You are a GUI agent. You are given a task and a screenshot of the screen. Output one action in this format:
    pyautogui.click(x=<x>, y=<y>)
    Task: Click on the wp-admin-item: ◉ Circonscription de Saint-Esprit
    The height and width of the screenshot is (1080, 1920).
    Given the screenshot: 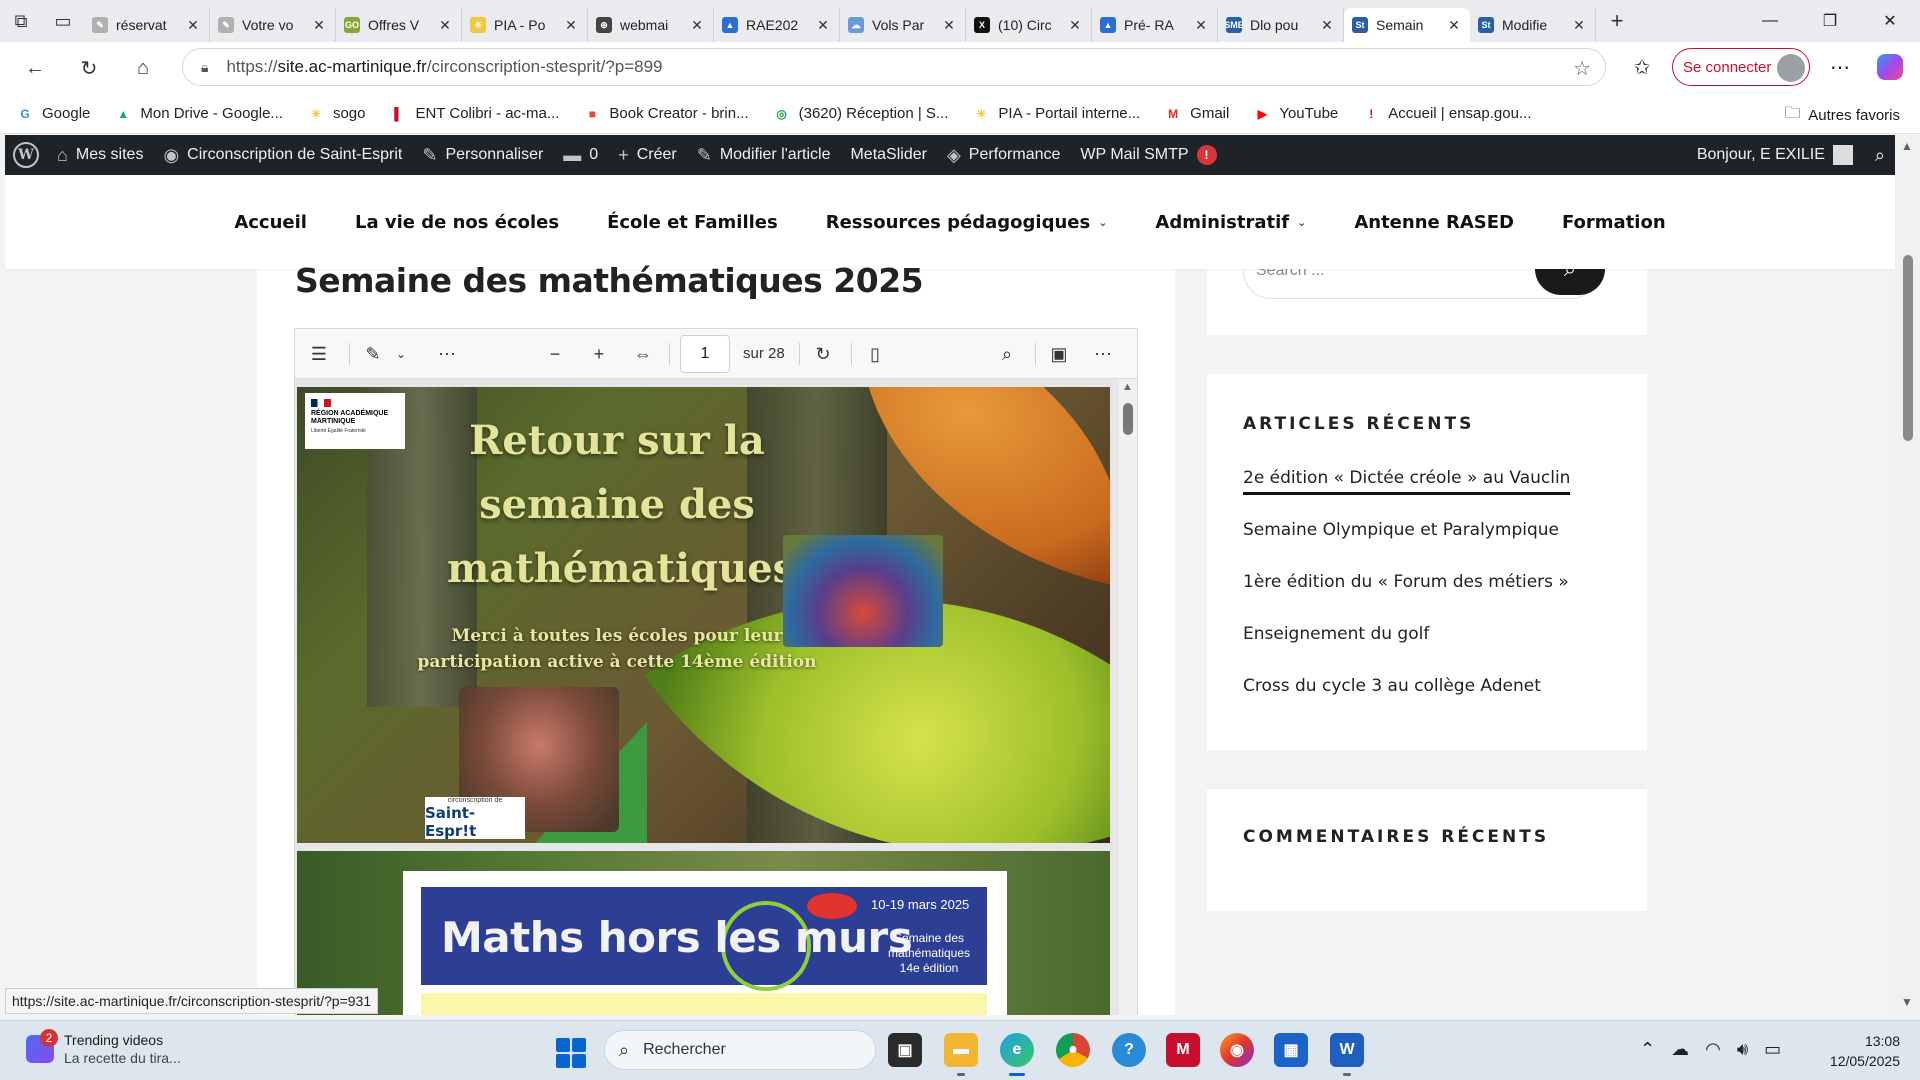 What is the action you would take?
    pyautogui.click(x=282, y=155)
    